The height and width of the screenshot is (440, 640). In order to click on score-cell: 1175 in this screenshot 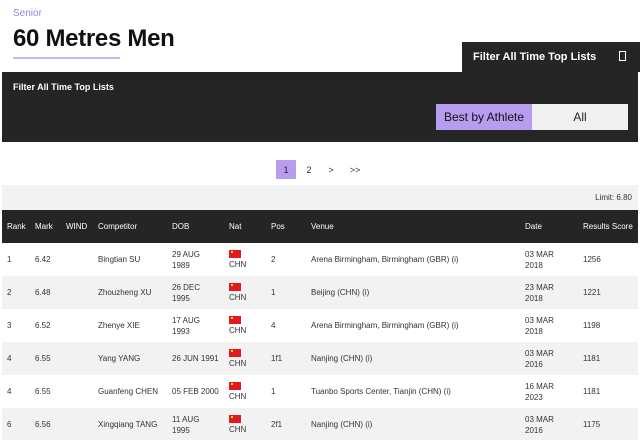, I will do `click(592, 424)`.